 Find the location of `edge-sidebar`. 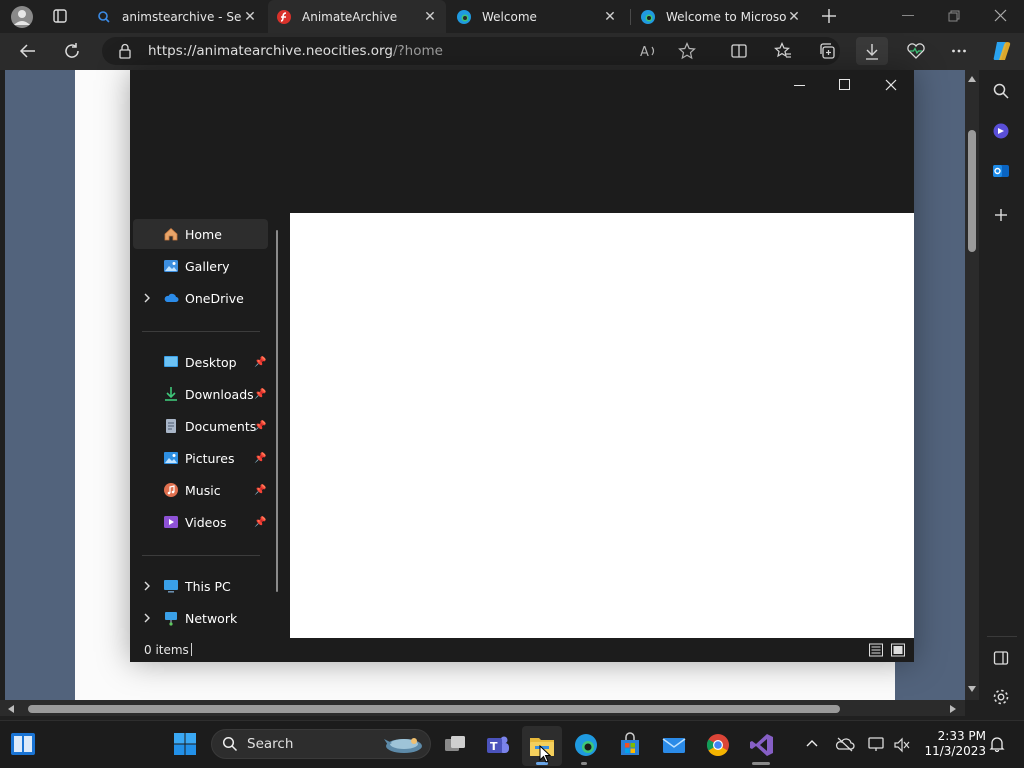

edge-sidebar is located at coordinates (1001, 393).